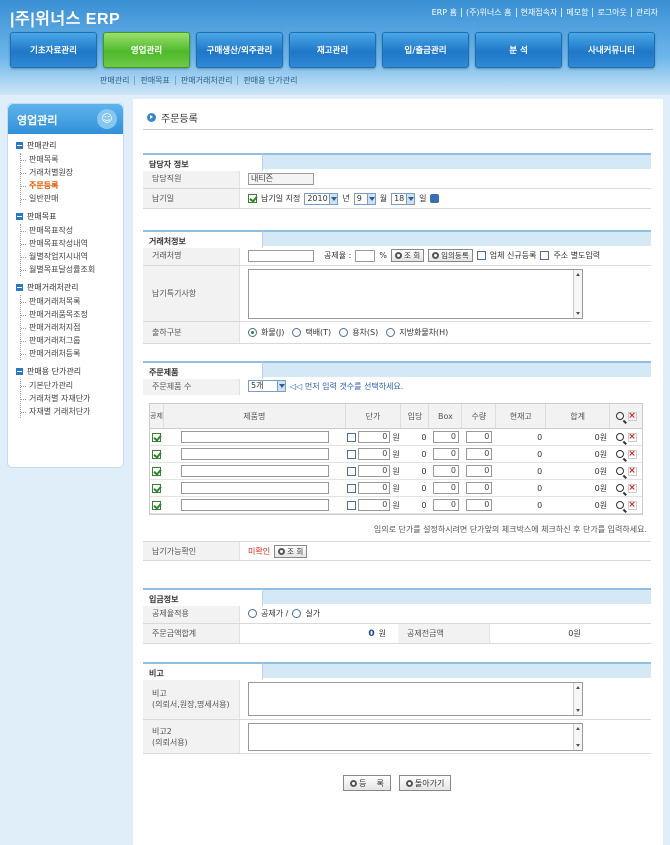 The image size is (670, 845). What do you see at coordinates (646, 12) in the screenshot?
I see `link-admin: 관리자` at bounding box center [646, 12].